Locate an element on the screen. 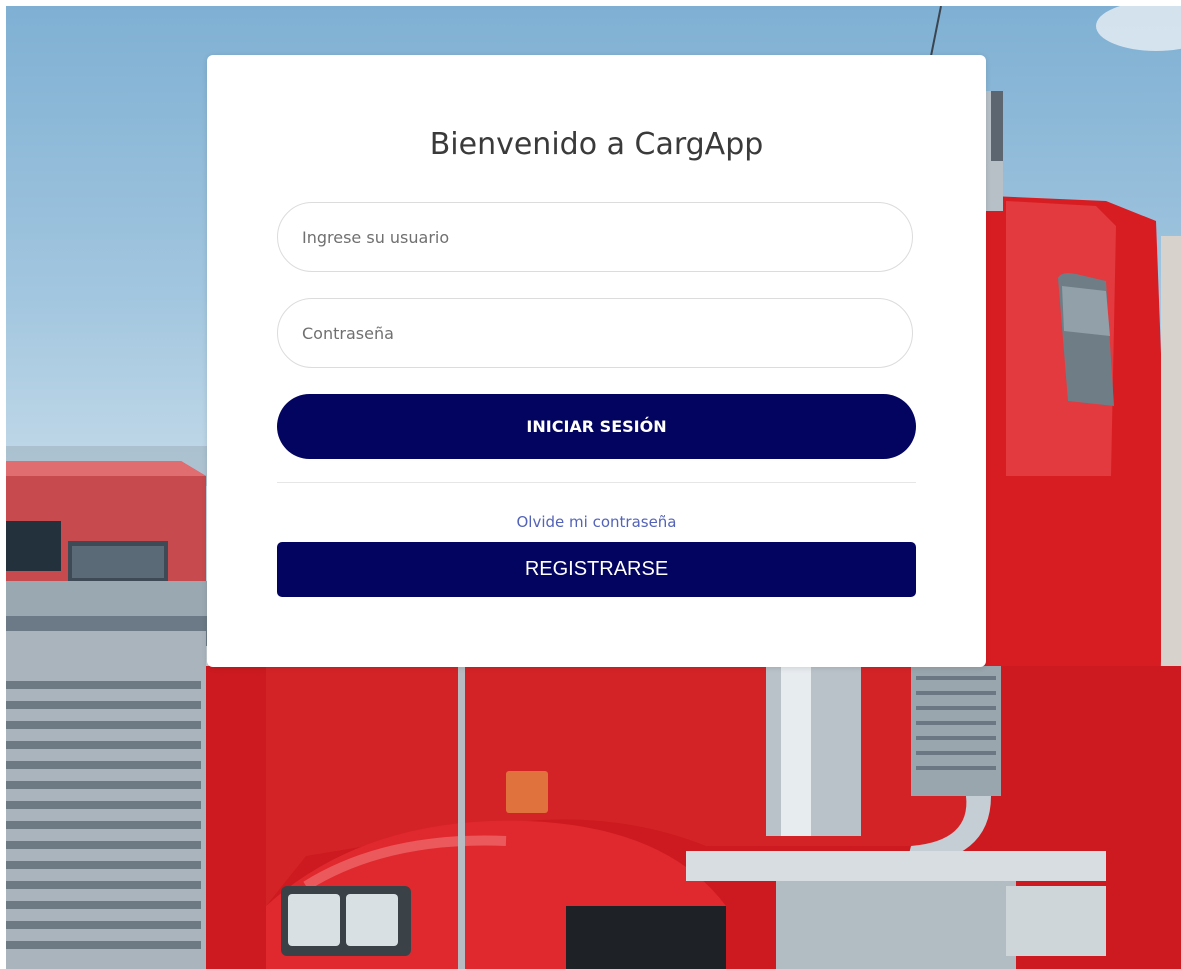  divider is located at coordinates (596, 482).